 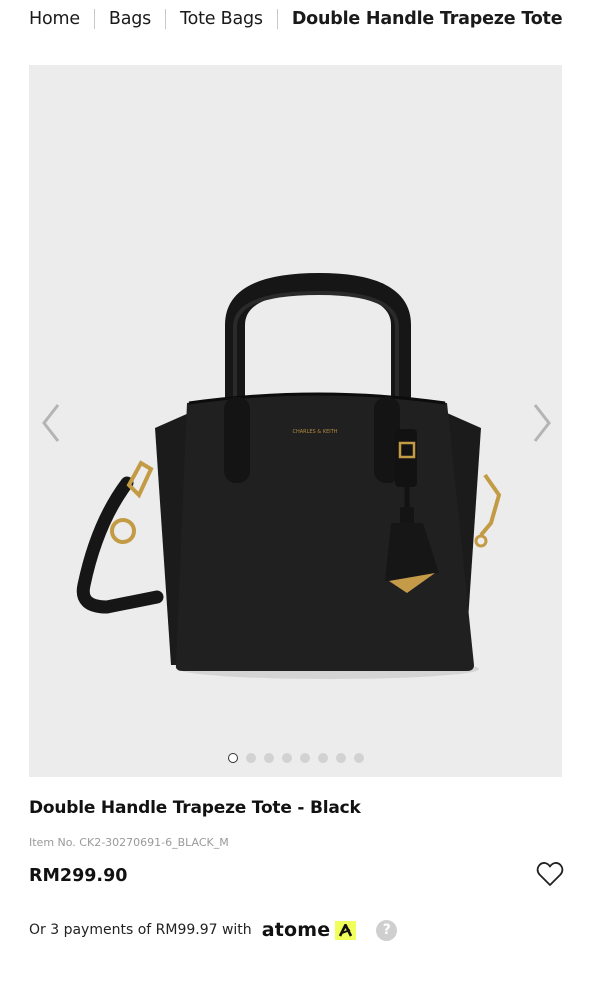 What do you see at coordinates (140, 930) in the screenshot?
I see `installment-text: Or 3 payments of RM99.97 with` at bounding box center [140, 930].